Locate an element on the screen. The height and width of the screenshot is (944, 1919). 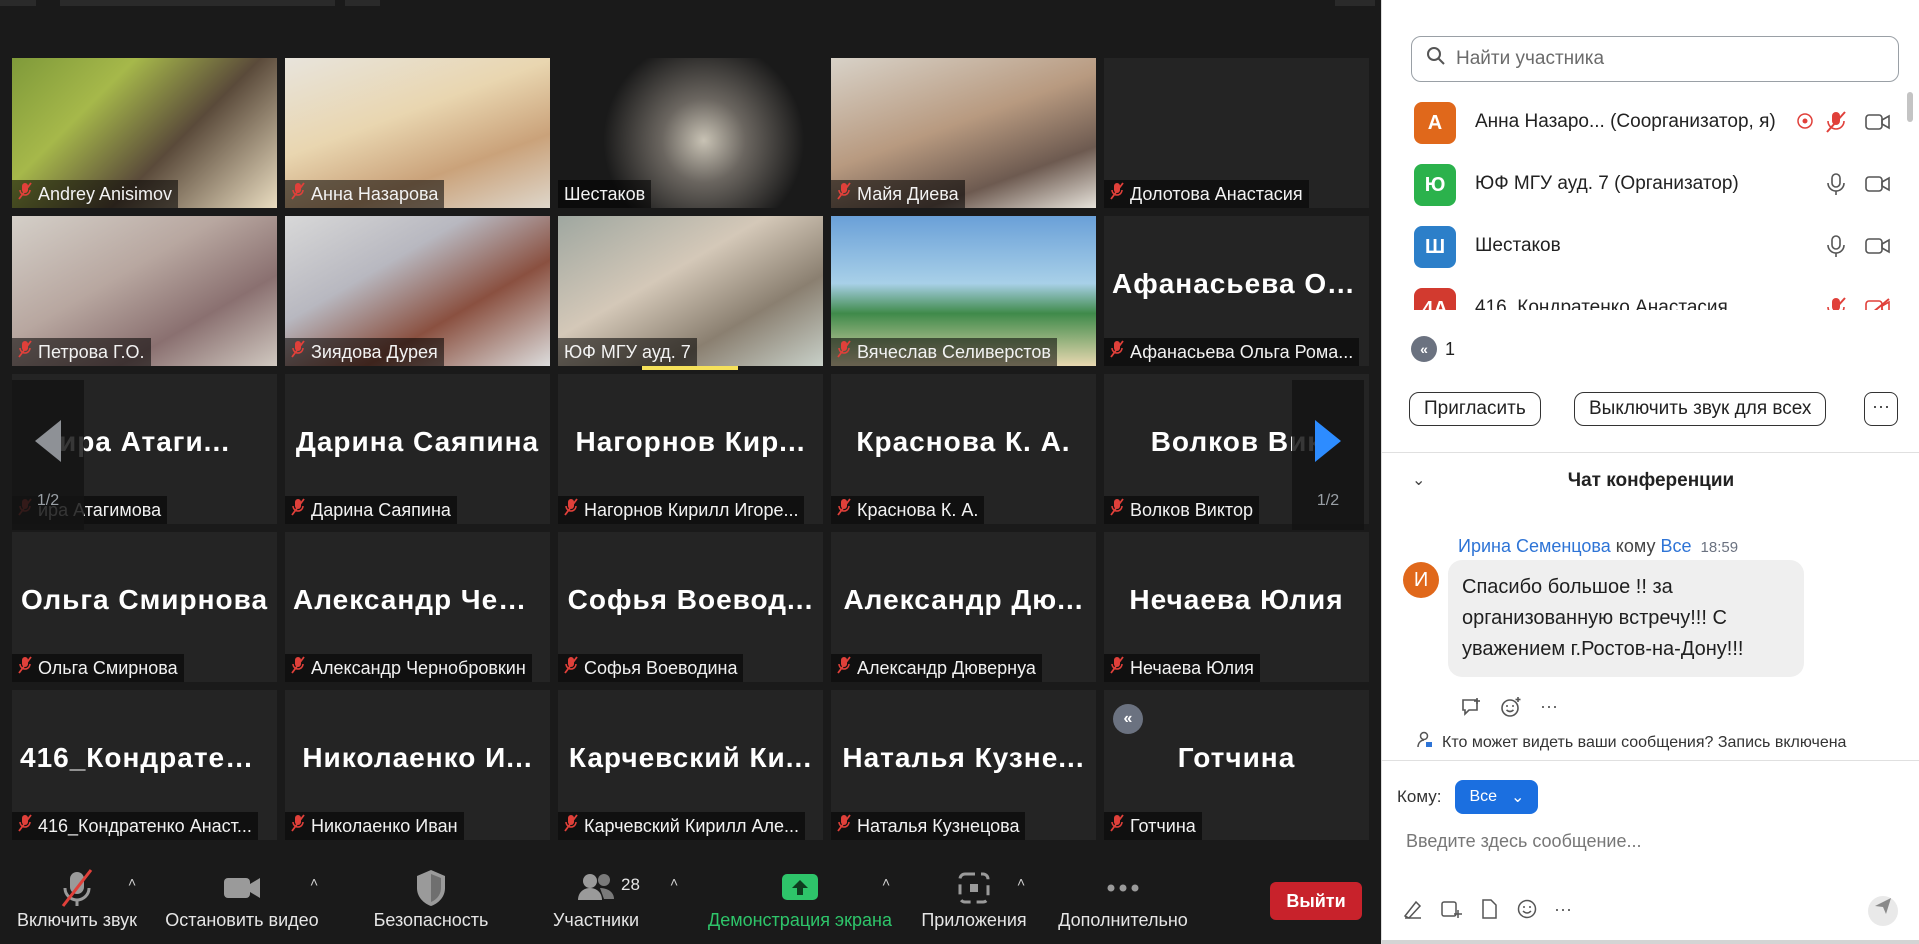
participant-tile: ЮФ МГУ ауд. 7 is located at coordinates (690, 291).